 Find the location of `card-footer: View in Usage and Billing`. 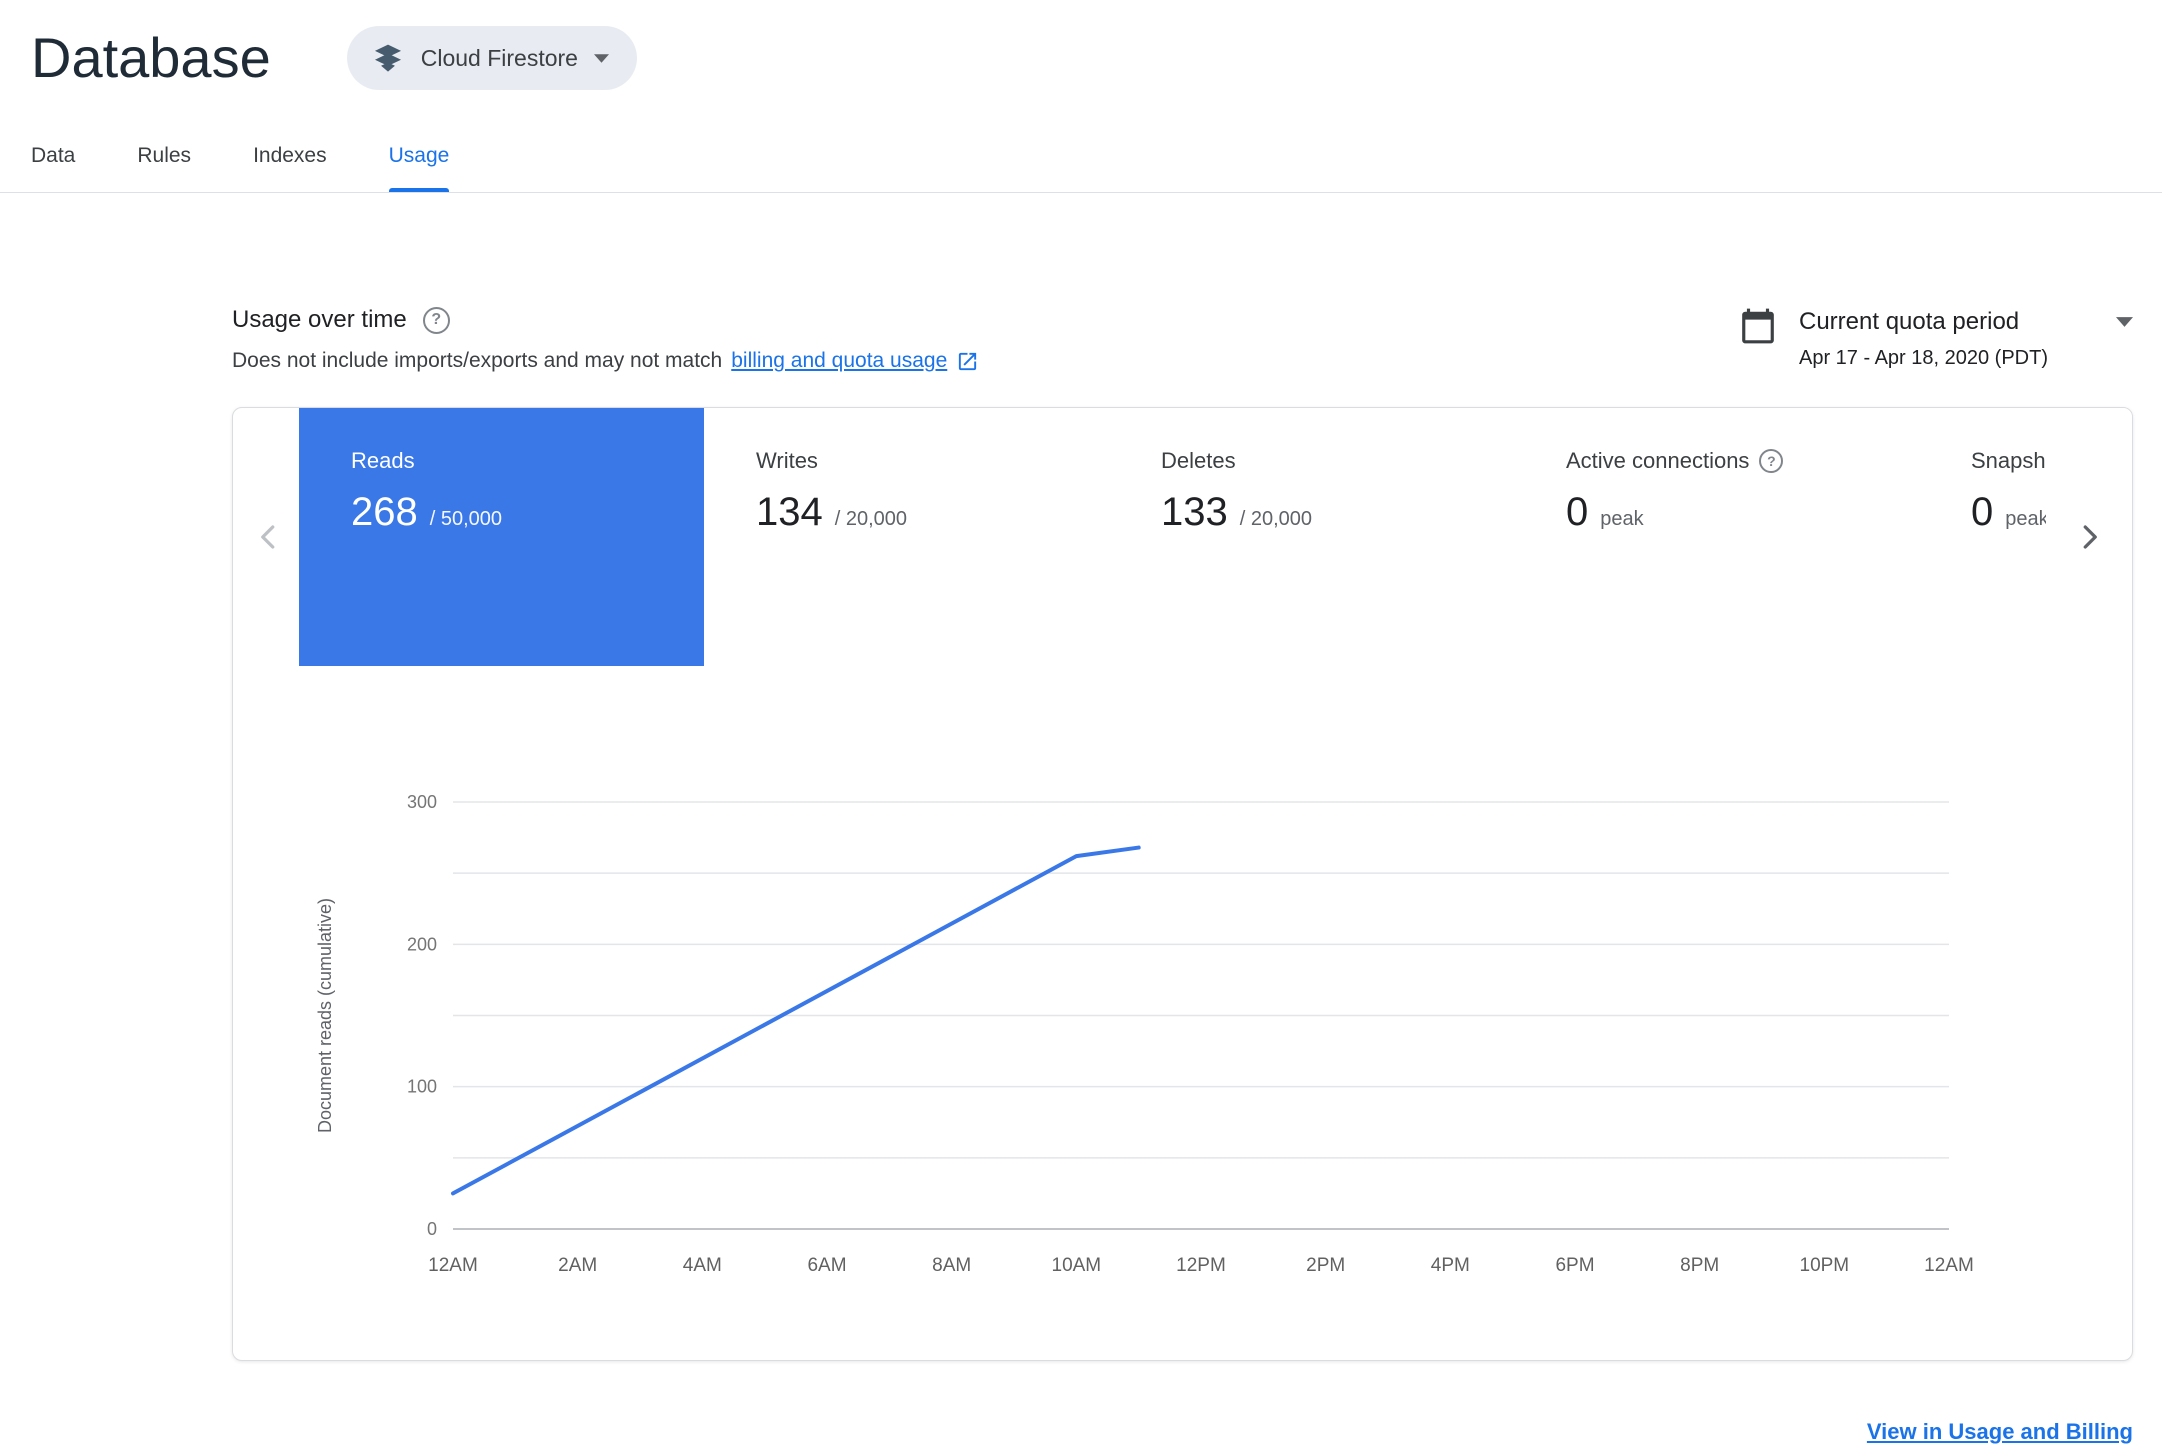

card-footer: View in Usage and Billing is located at coordinates (1182, 1432).